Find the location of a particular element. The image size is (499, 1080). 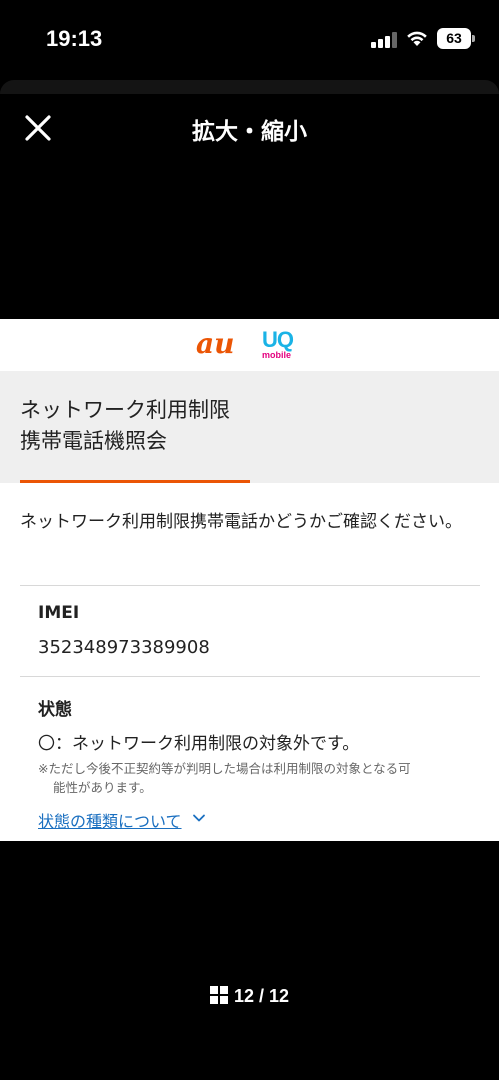

status-note-line1: ※ただし今後不正契約等が判明した場合は利用制限の対象となる可 is located at coordinates (224, 768).